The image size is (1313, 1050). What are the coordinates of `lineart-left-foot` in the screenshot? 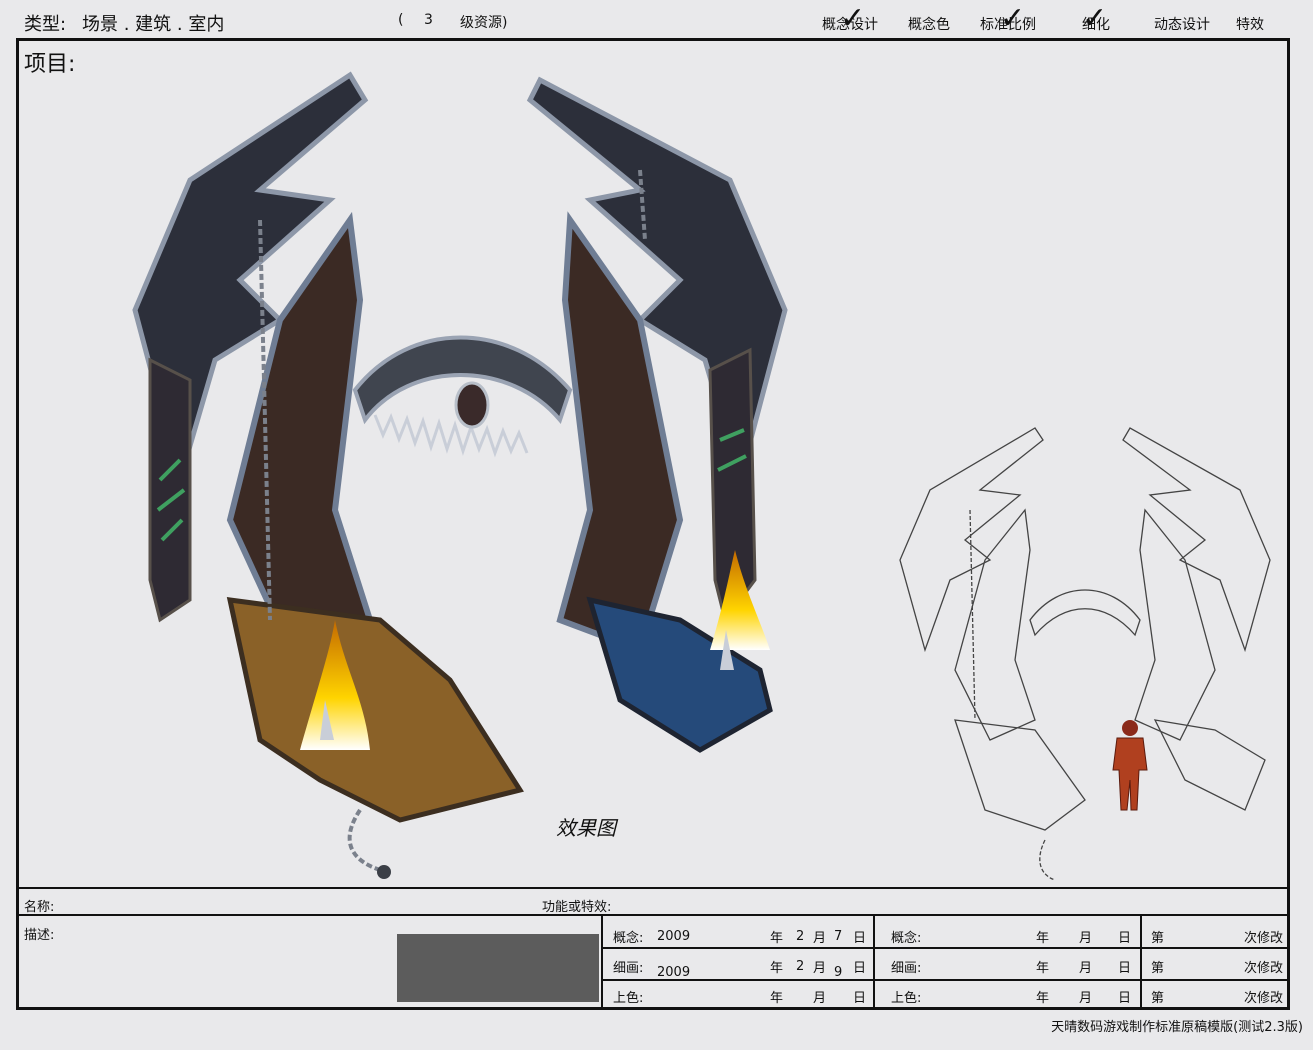 It's located at (1020, 775).